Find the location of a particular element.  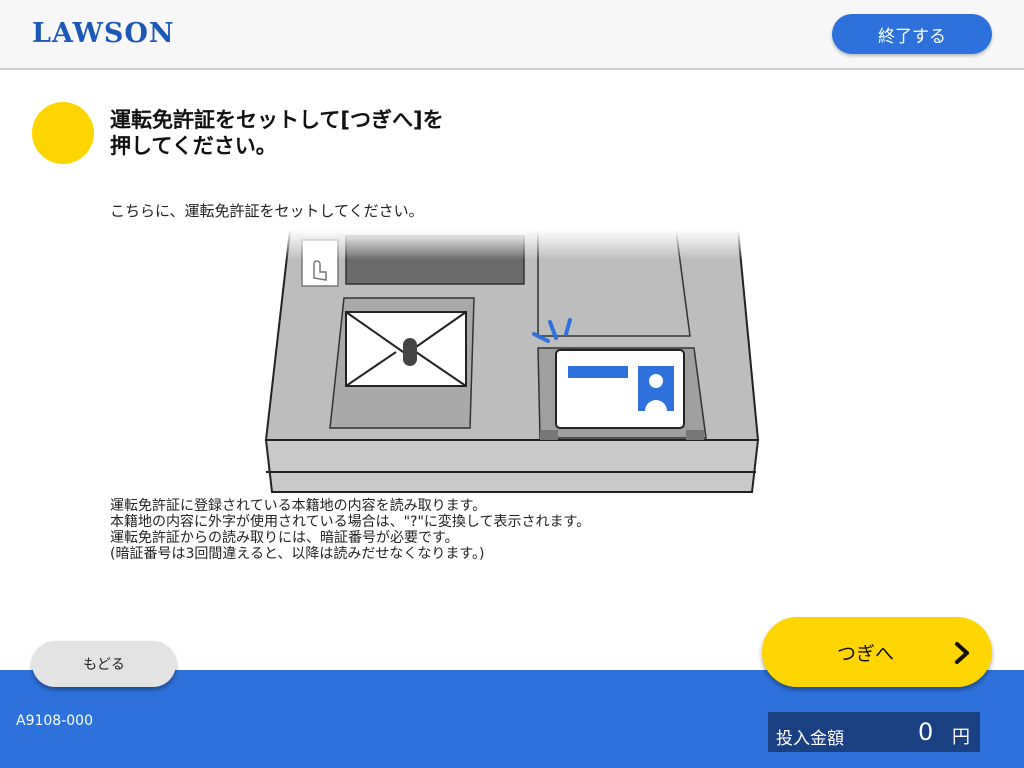

chevron-right-icon is located at coordinates (962, 653).